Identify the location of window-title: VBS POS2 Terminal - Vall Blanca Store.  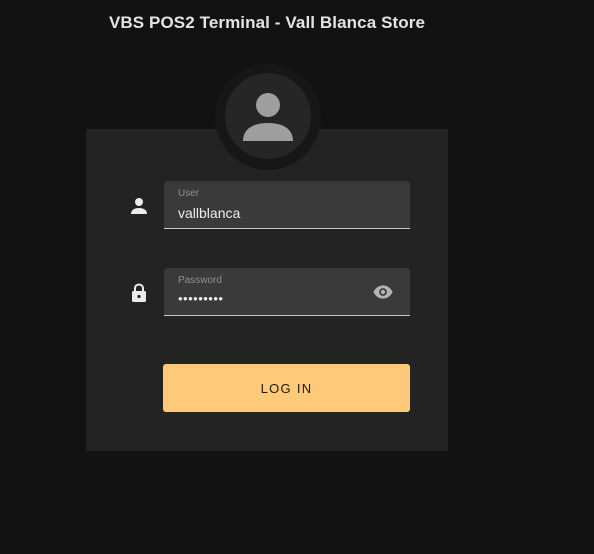
(267, 22).